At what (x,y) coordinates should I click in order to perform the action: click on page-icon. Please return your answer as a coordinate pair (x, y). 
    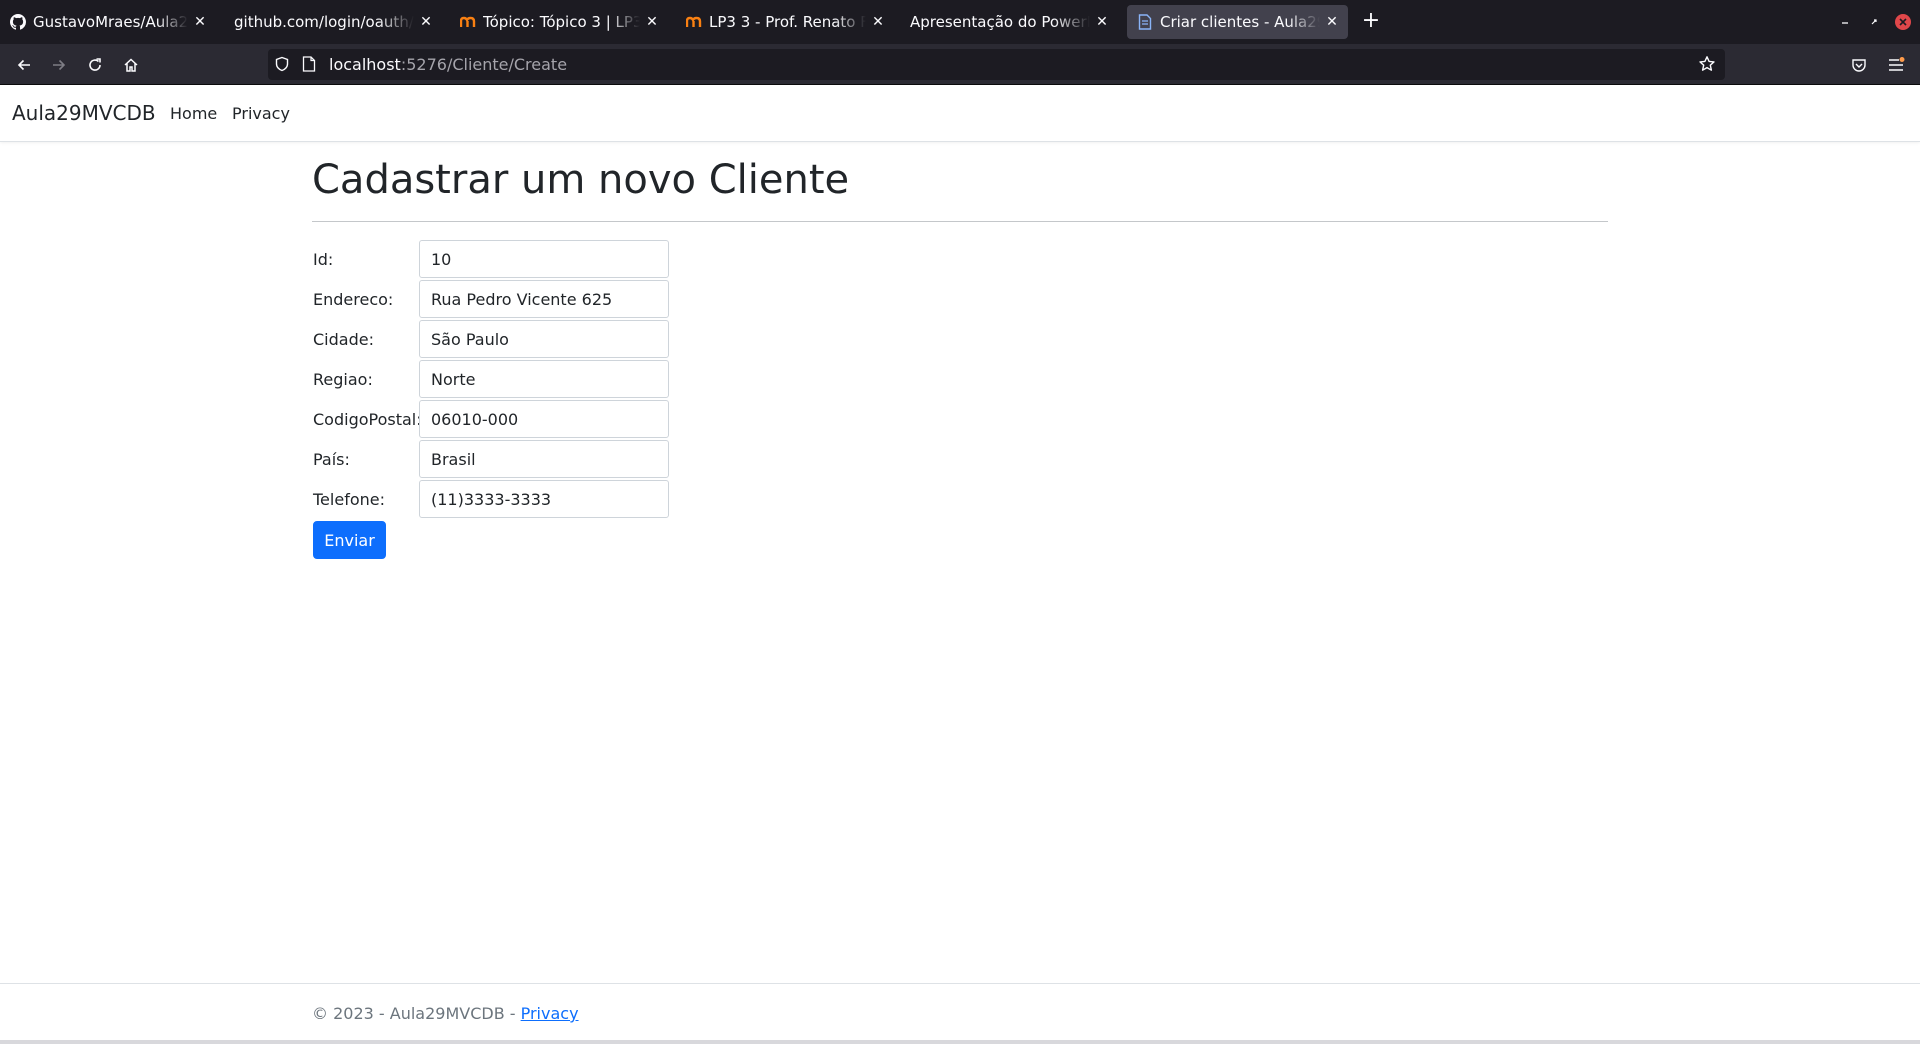
    Looking at the image, I should click on (1145, 22).